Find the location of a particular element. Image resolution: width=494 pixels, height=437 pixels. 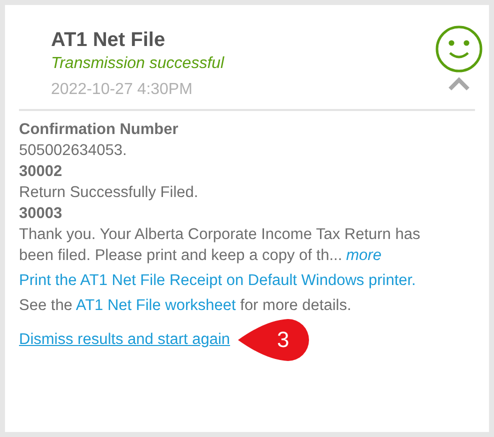

detail-heading: Confirmation Number is located at coordinates (99, 130).